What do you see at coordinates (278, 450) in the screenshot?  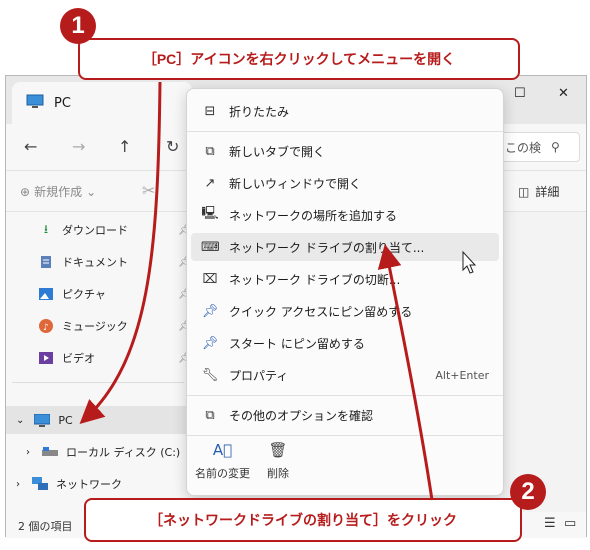 I see `trash-icon: 🗑︎` at bounding box center [278, 450].